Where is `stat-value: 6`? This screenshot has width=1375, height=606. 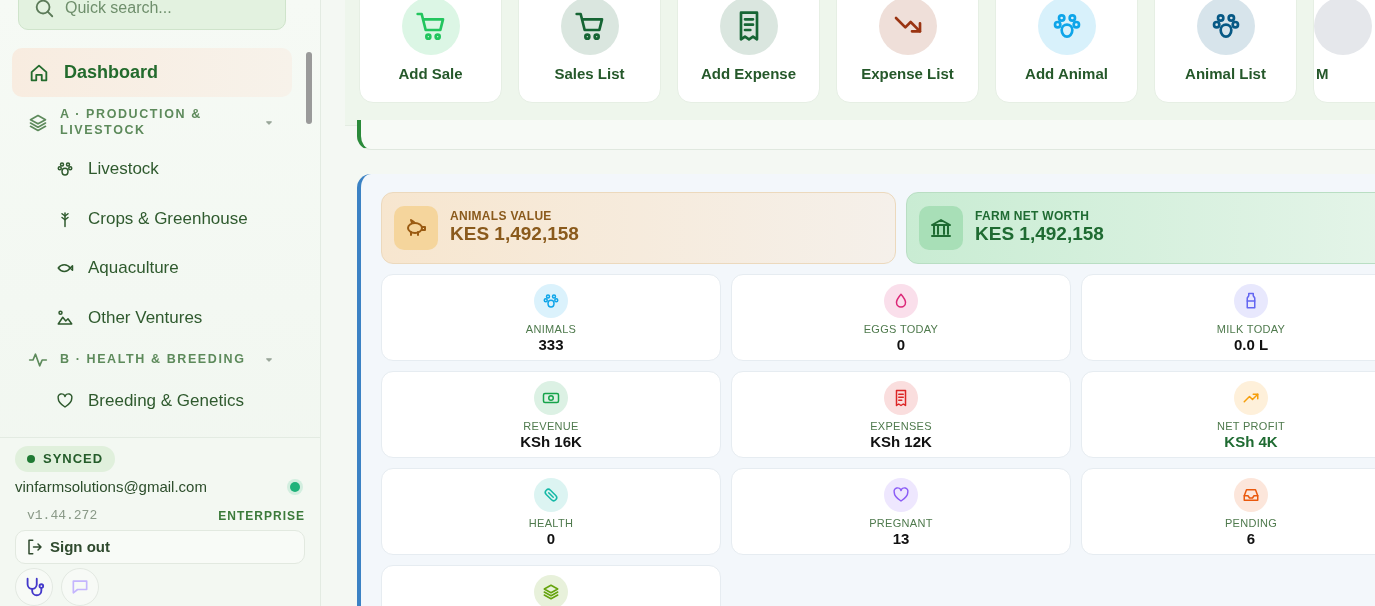
stat-value: 6 is located at coordinates (1251, 538).